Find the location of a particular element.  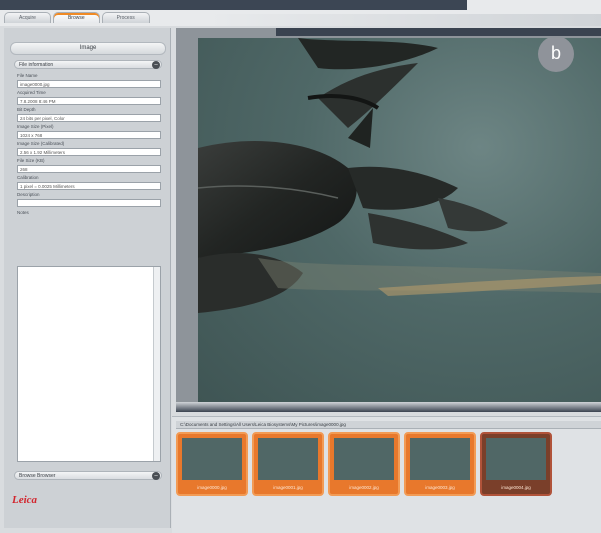

field-label-acquired-time: Acquired Time is located at coordinates (31, 92).